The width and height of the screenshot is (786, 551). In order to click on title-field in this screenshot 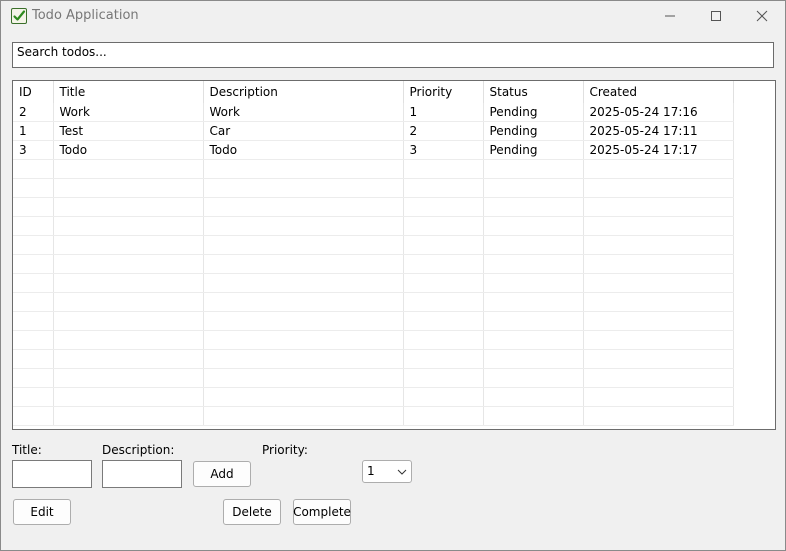, I will do `click(52, 474)`.